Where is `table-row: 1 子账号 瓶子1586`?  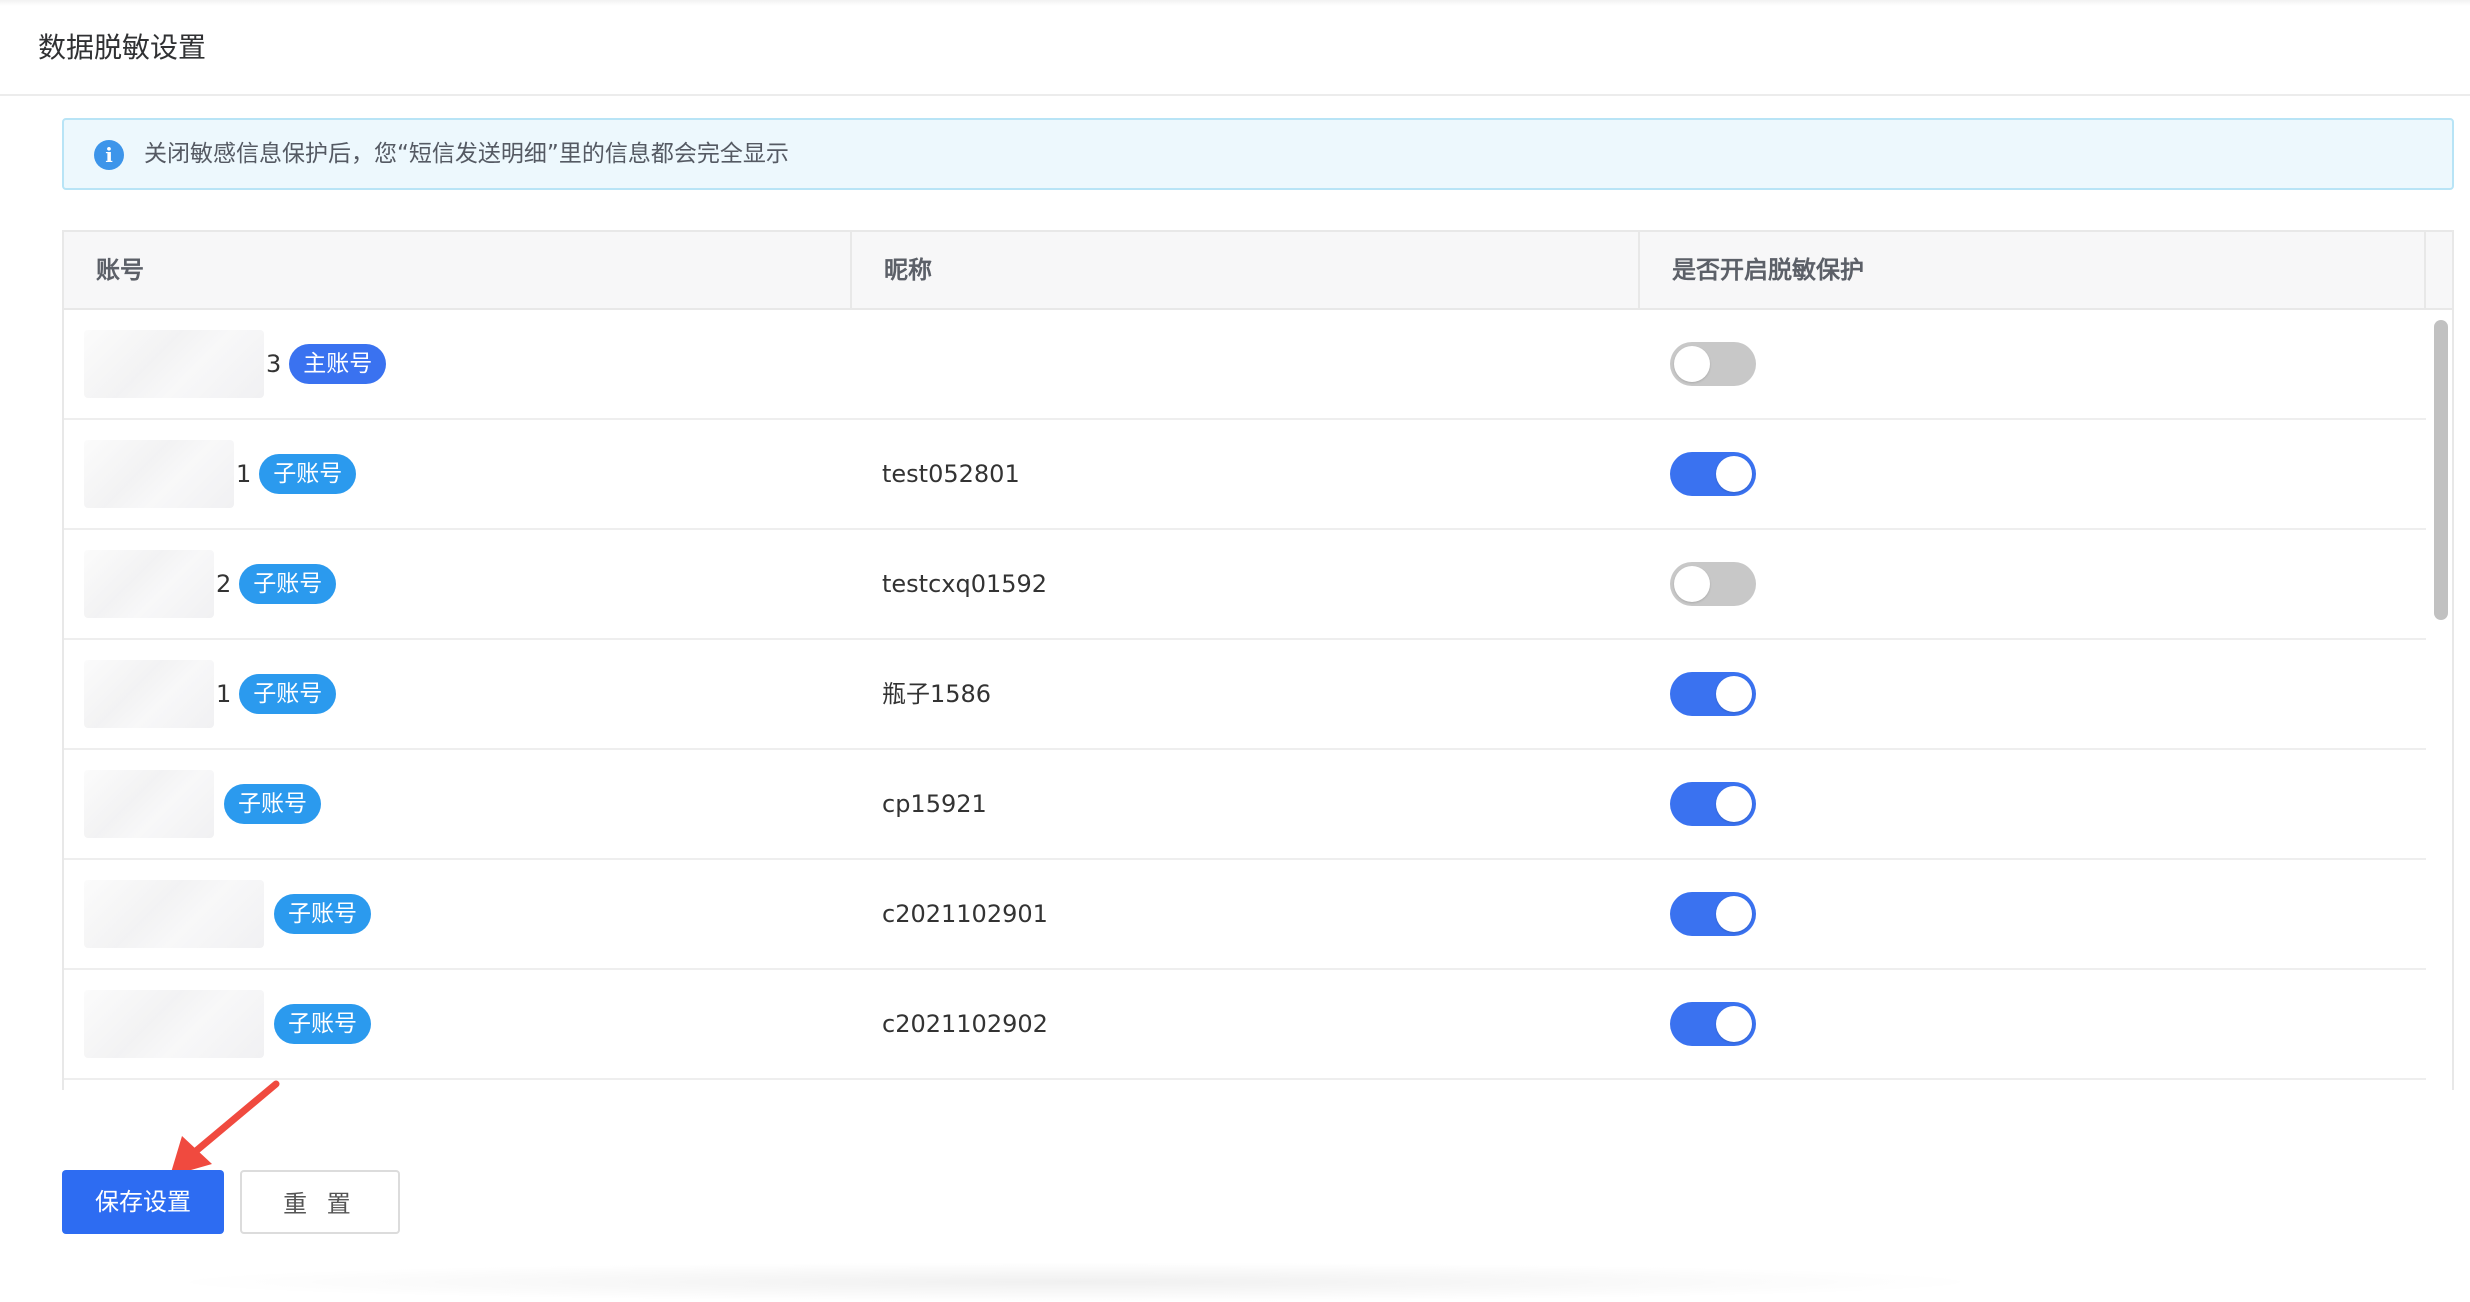
table-row: 1 子账号 瓶子1586 is located at coordinates (1245, 695).